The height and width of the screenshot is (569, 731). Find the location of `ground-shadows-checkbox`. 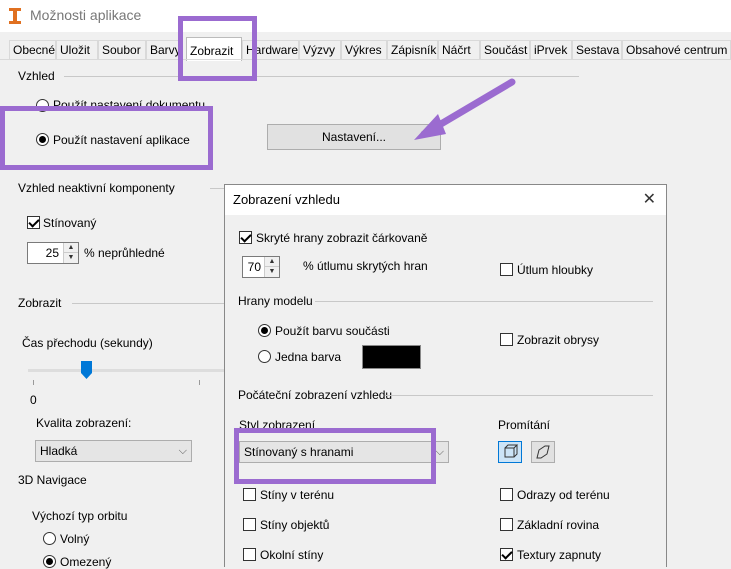

ground-shadows-checkbox is located at coordinates (249, 494).